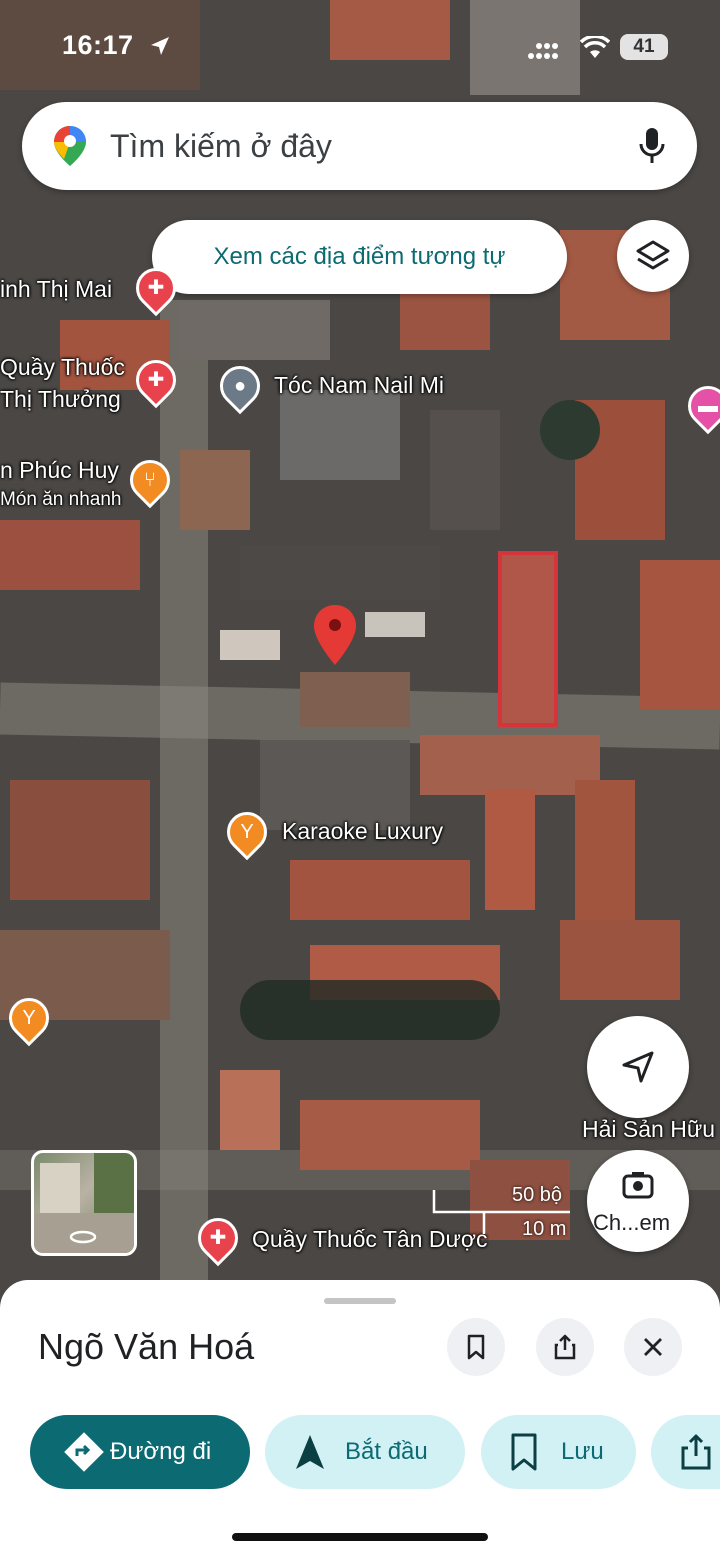  I want to click on highlight-rectangle, so click(528, 639).